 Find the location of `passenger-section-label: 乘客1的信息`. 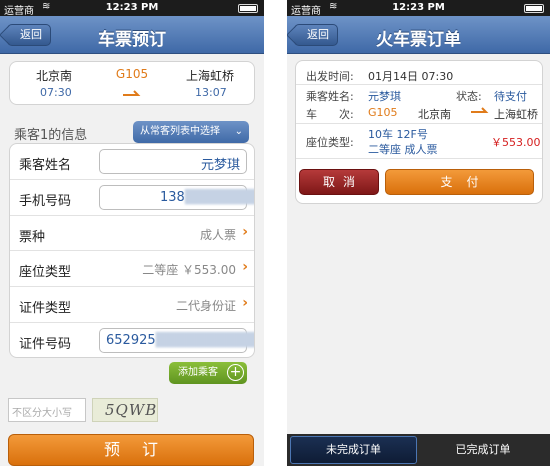

passenger-section-label: 乘客1的信息 is located at coordinates (51, 135).